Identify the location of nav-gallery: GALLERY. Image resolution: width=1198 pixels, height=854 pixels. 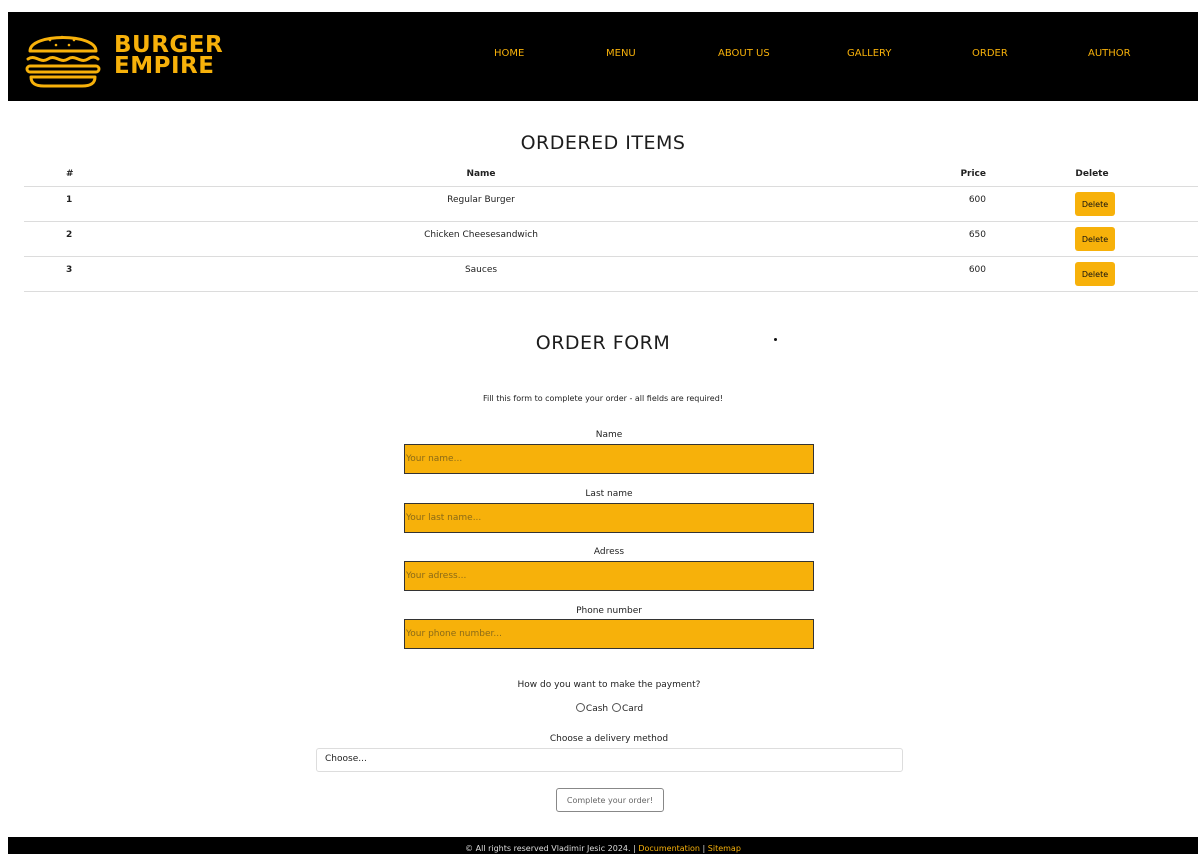
(869, 53).